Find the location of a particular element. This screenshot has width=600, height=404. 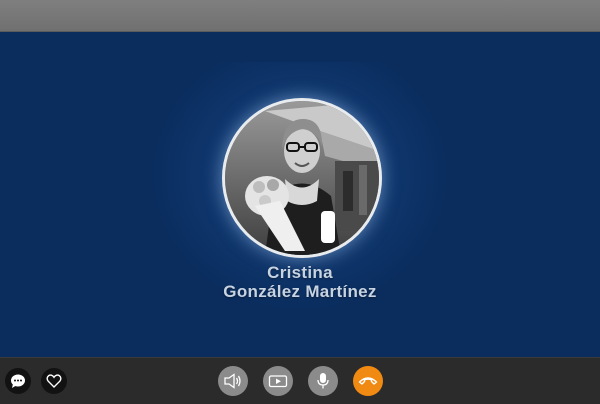

hang-up-button is located at coordinates (368, 381).